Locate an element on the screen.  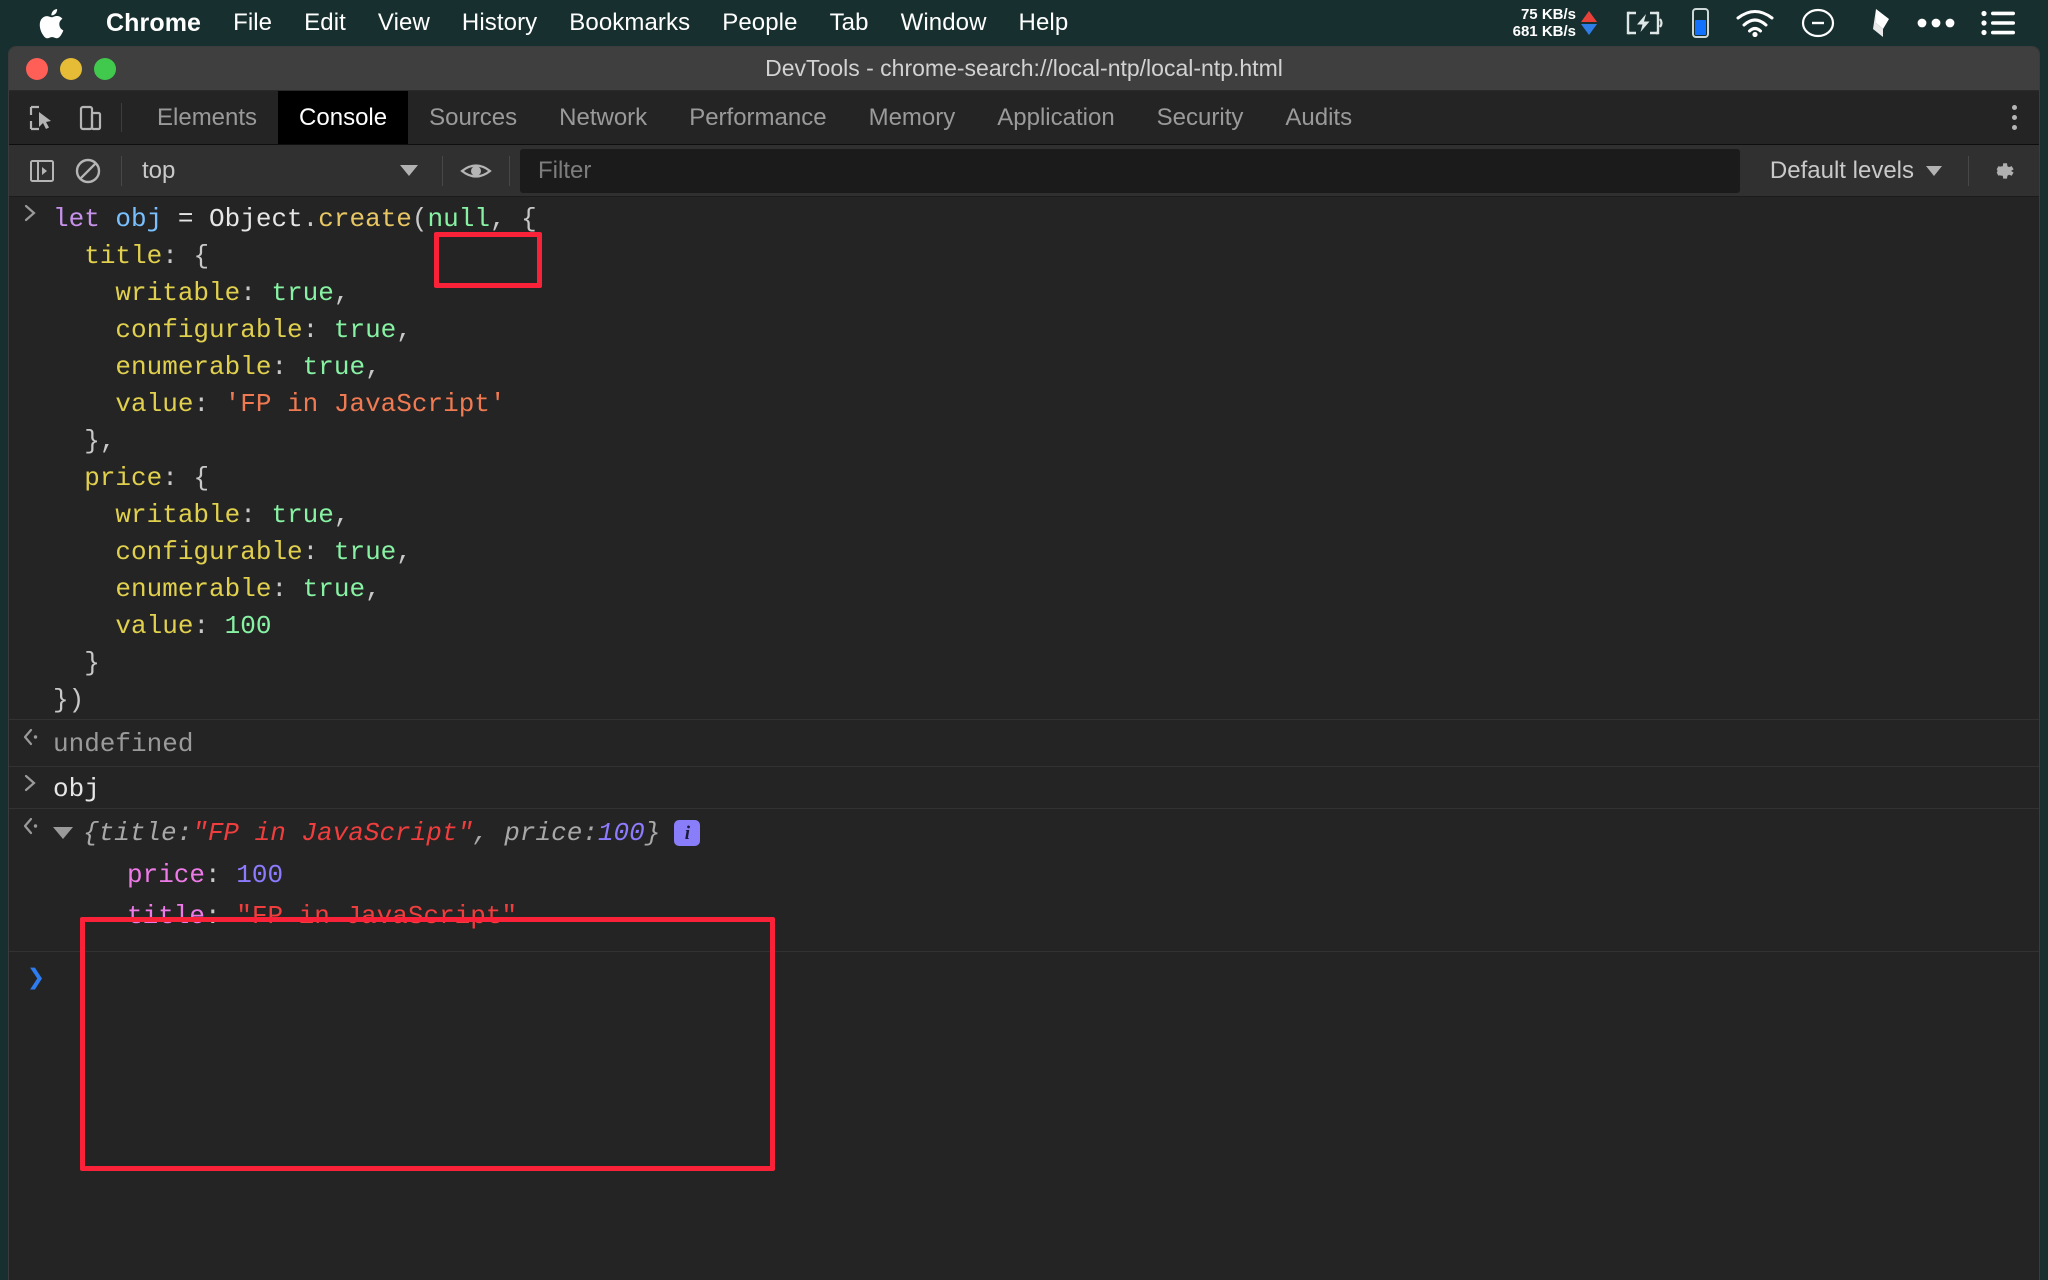
tab-audits: Audits is located at coordinates (1318, 117).